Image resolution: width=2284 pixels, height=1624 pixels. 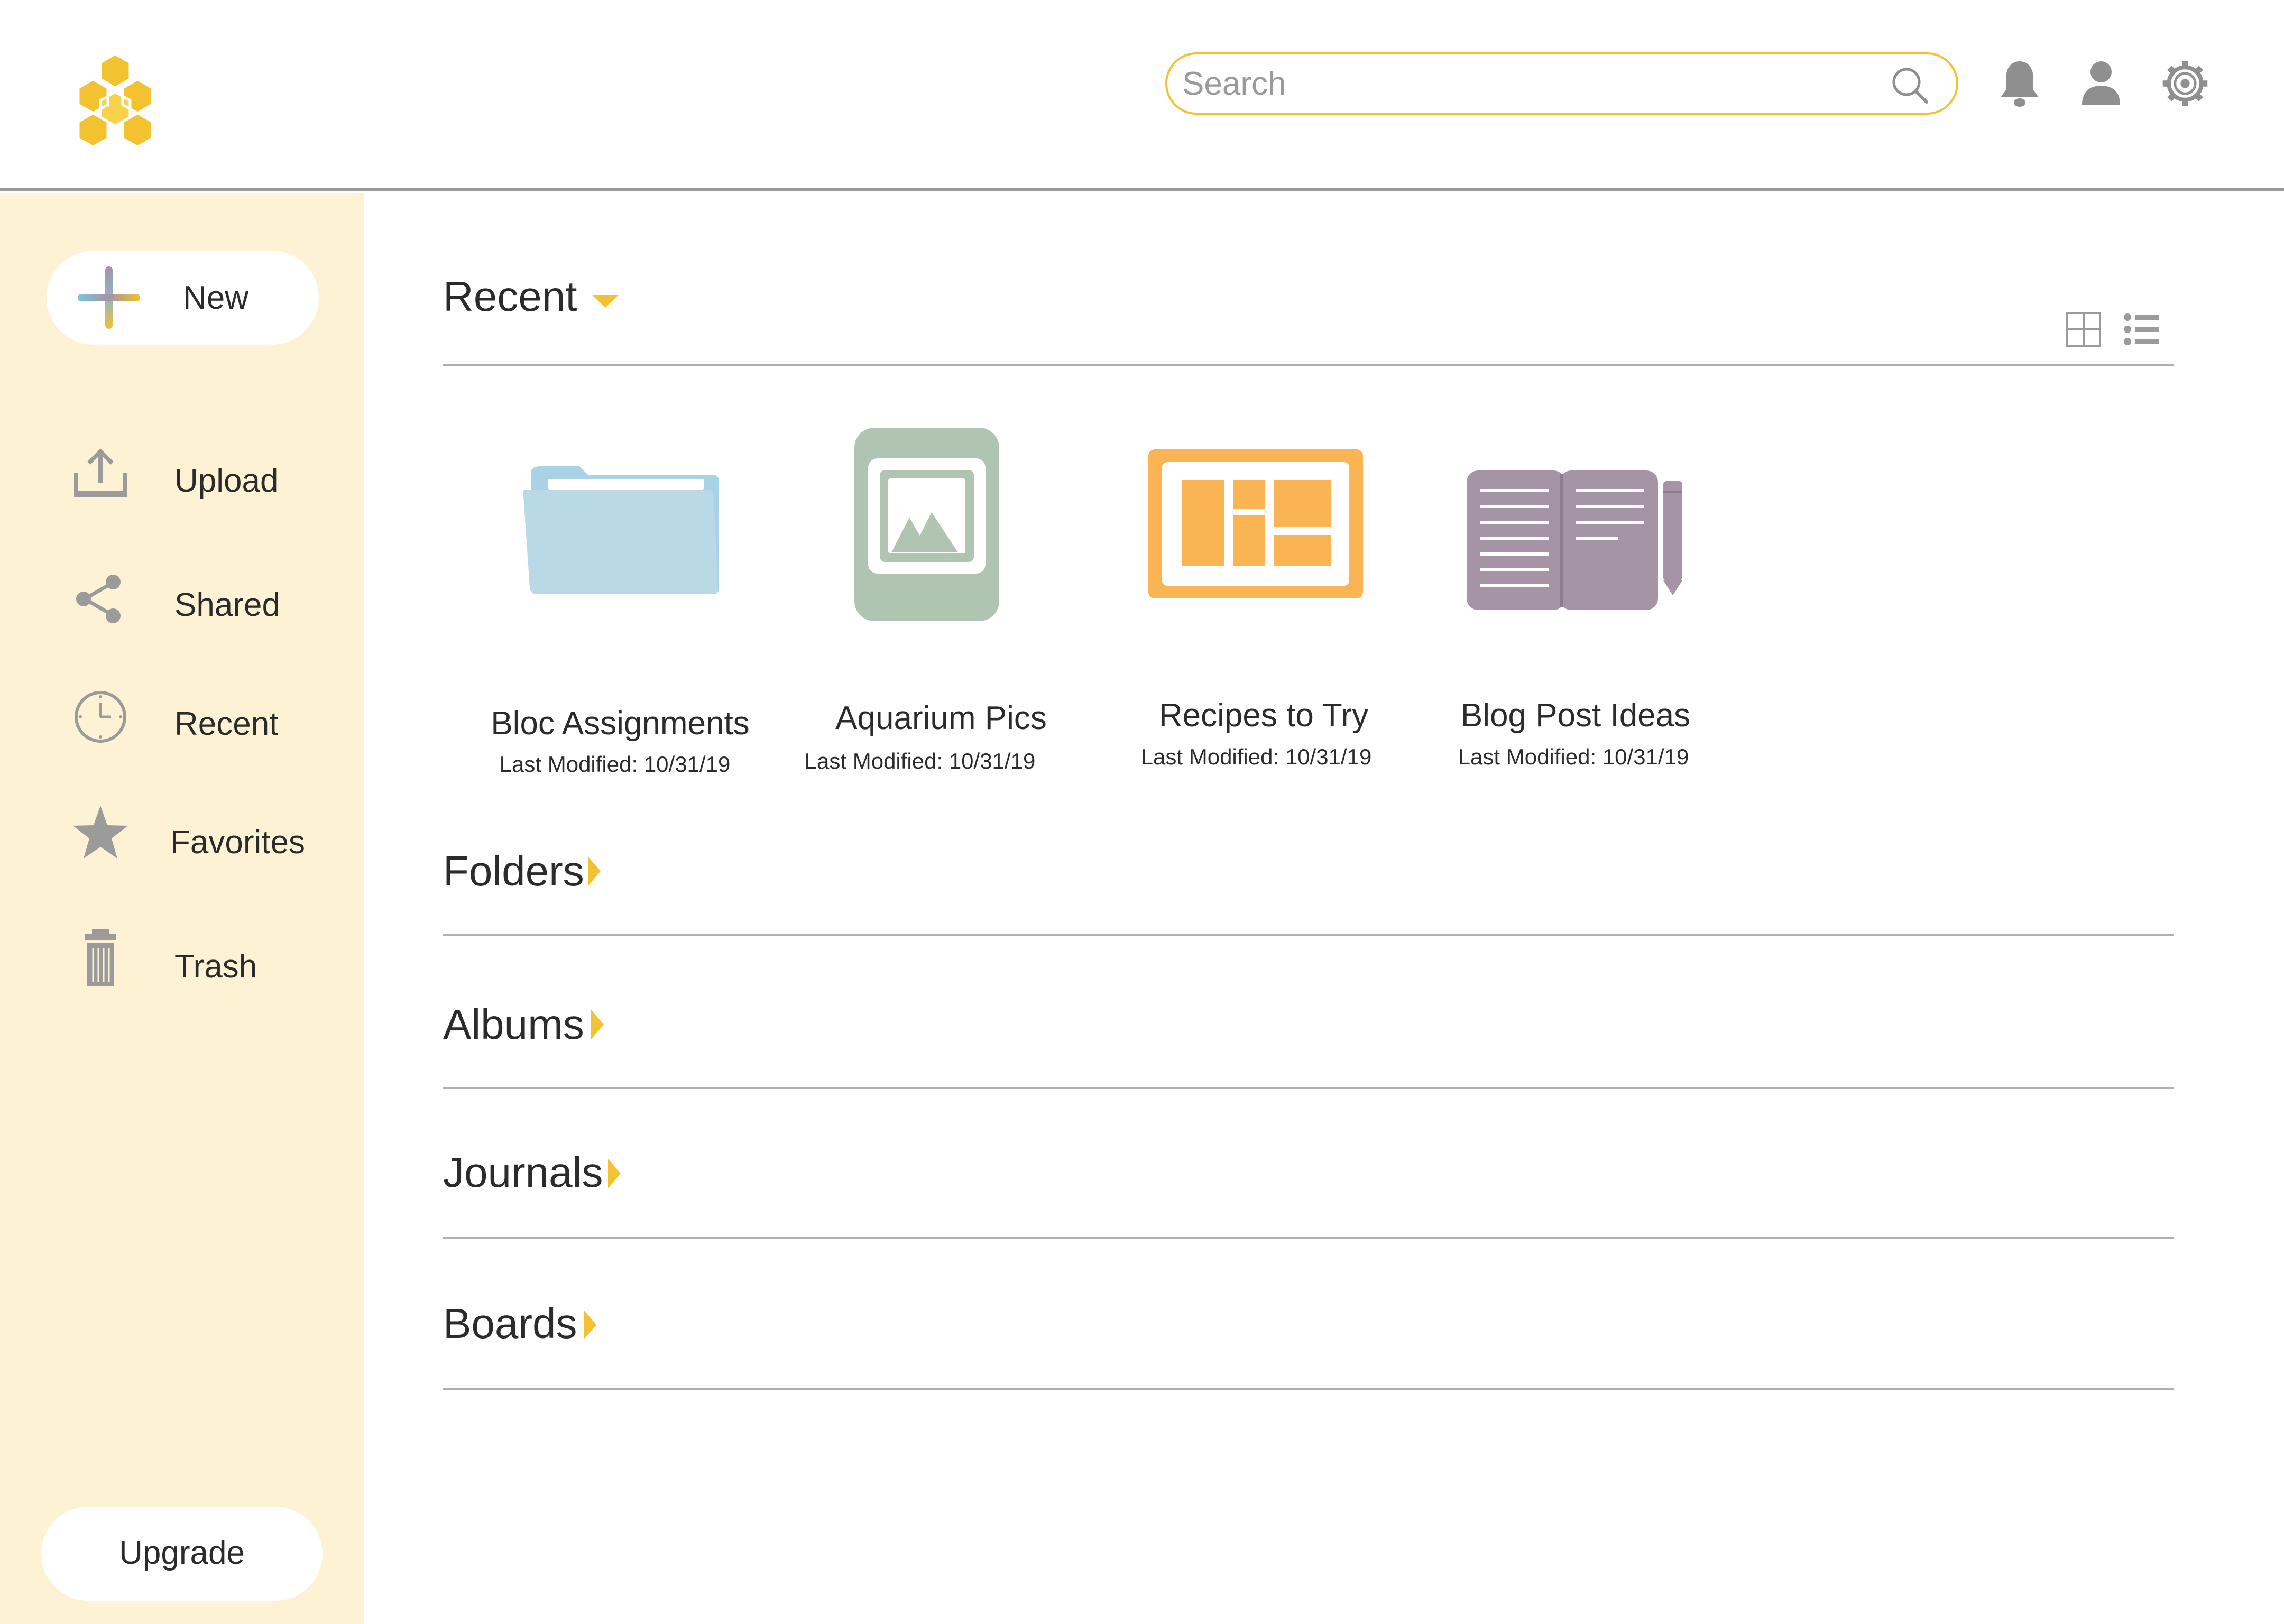 What do you see at coordinates (1308, 935) in the screenshot?
I see `folders-divider` at bounding box center [1308, 935].